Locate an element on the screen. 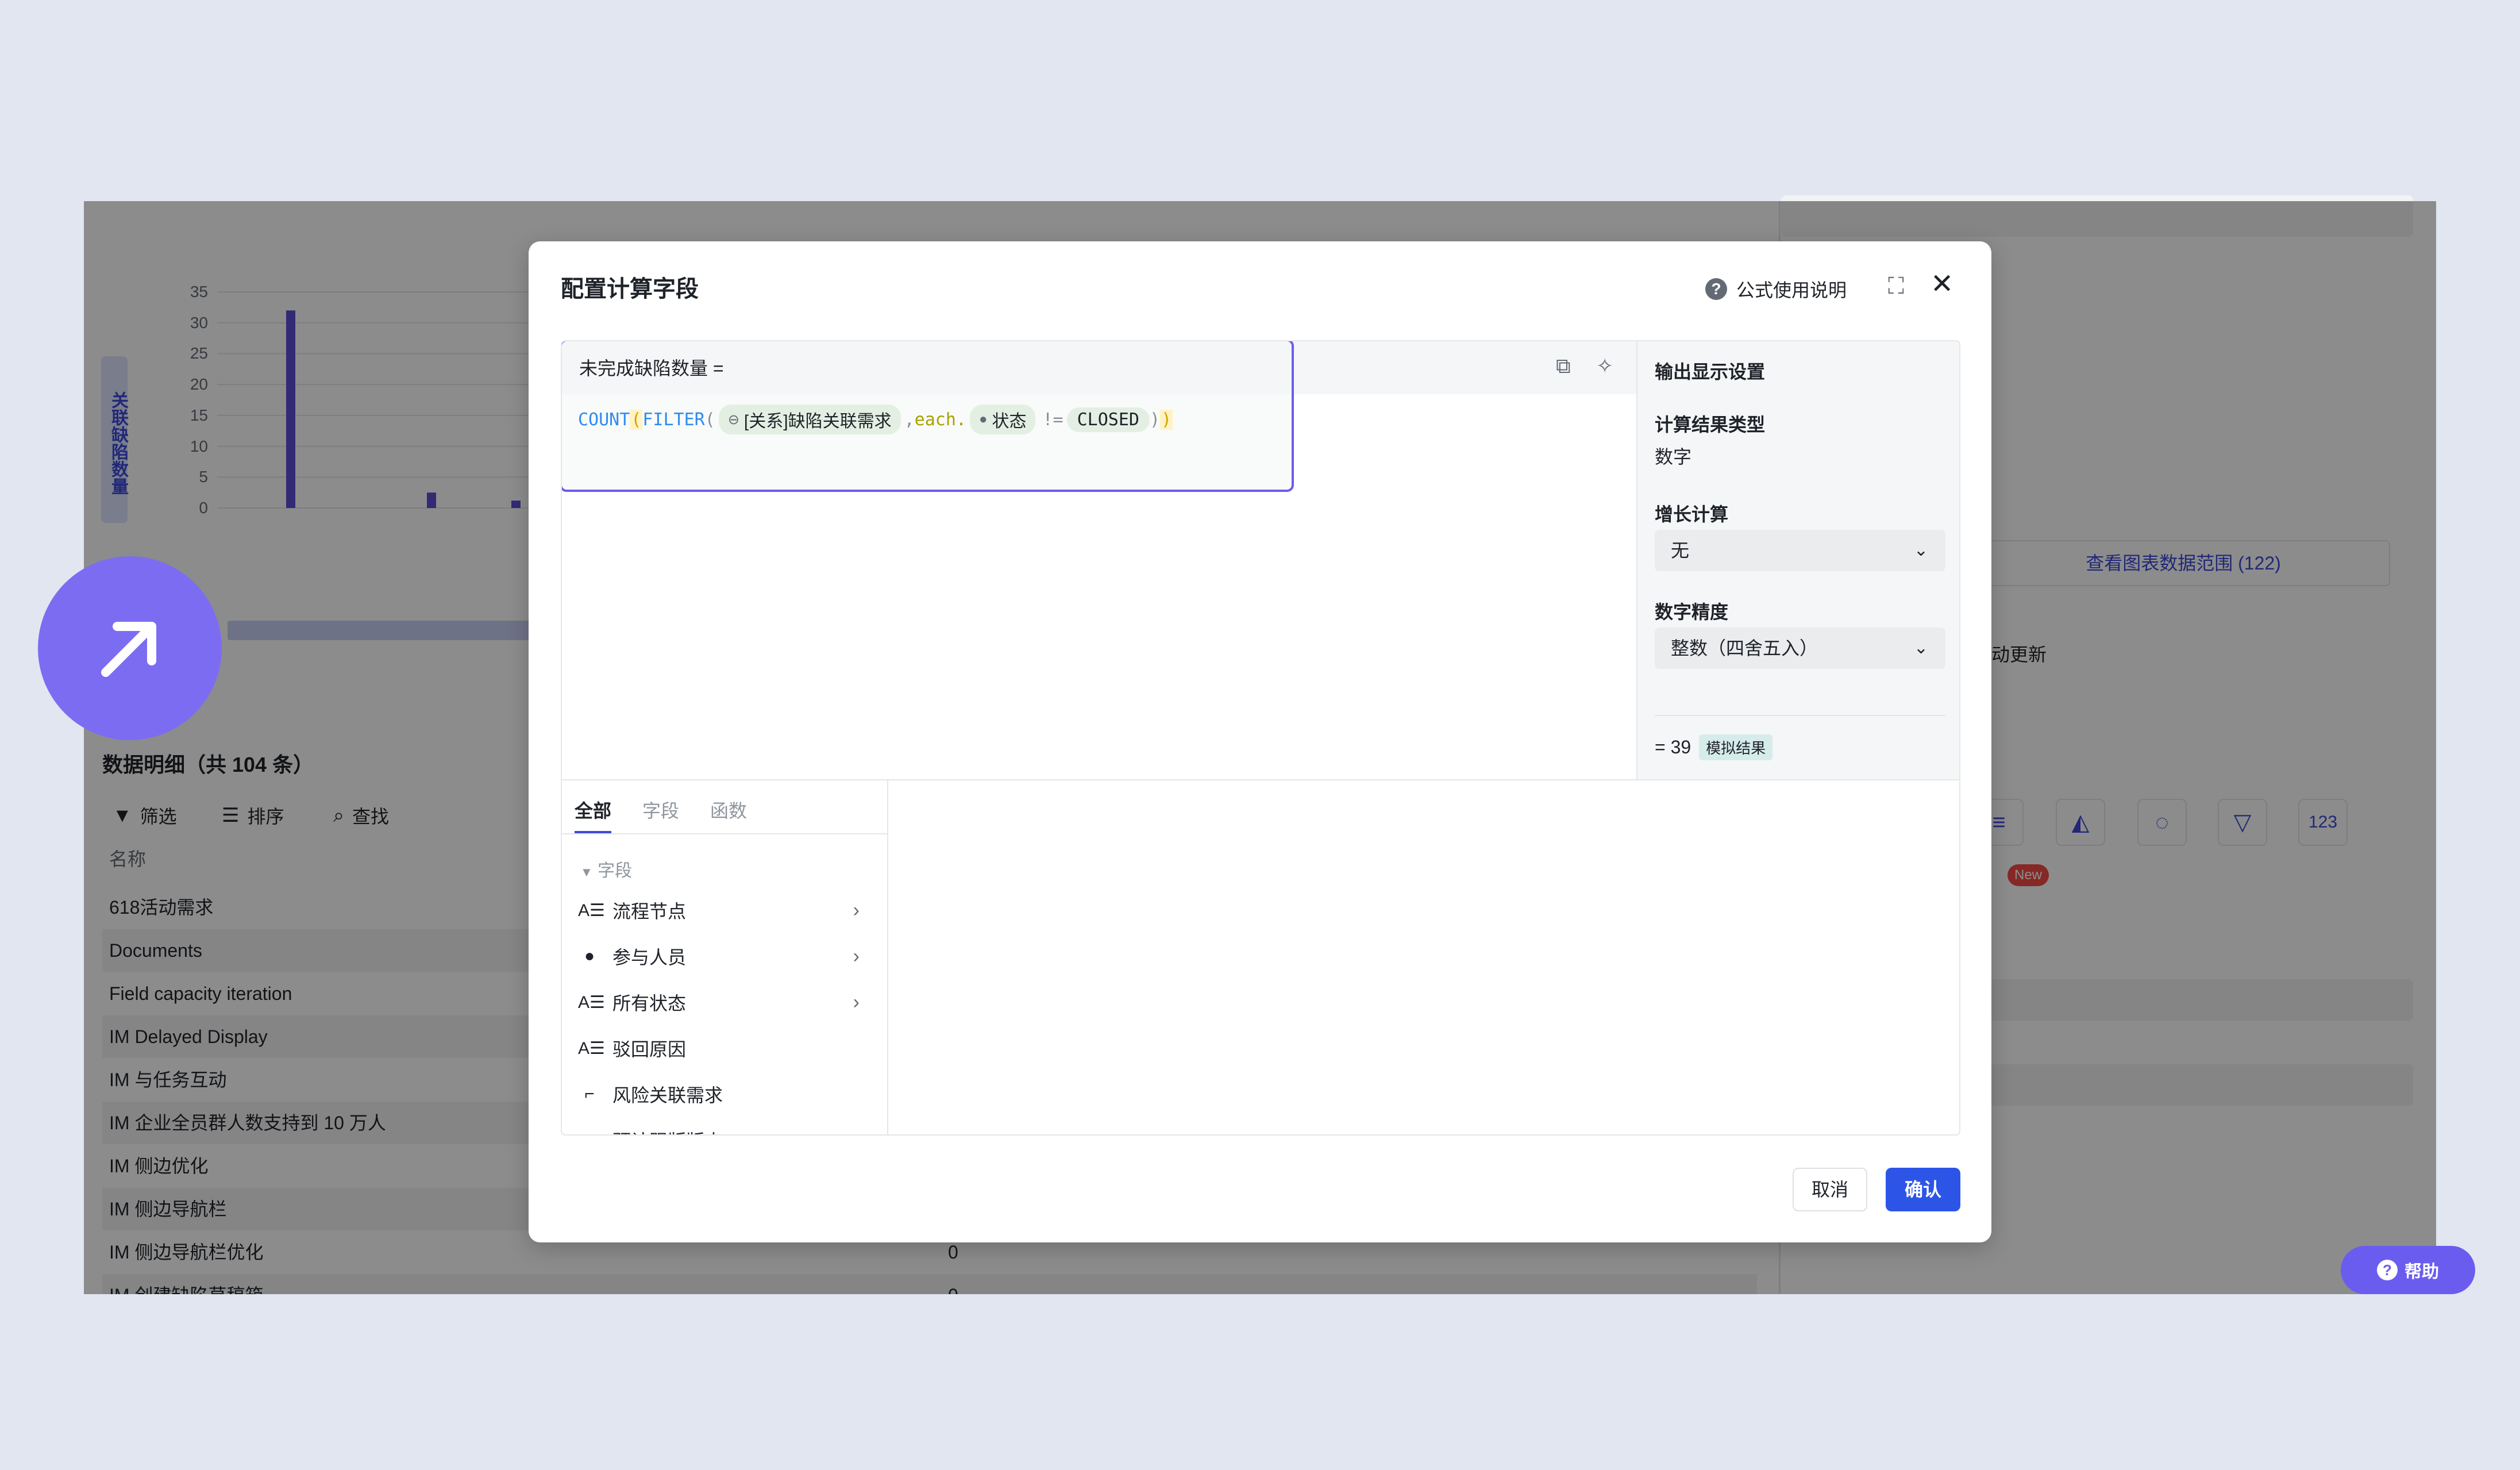  tab-all: 全部 is located at coordinates (593, 814).